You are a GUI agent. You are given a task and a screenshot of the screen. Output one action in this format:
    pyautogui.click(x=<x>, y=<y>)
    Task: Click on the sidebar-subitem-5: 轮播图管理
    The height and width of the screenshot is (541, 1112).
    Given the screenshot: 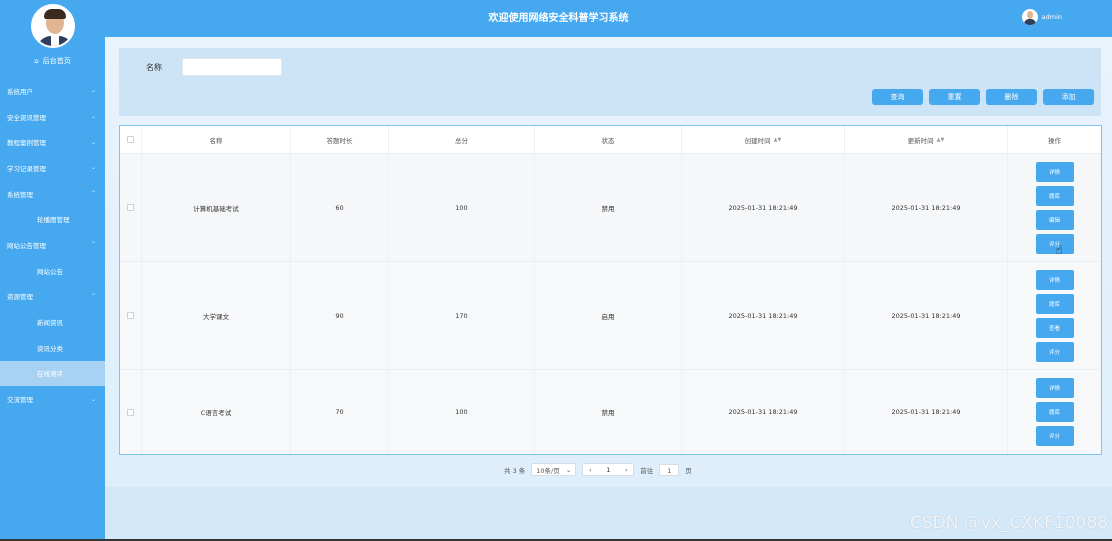 What is the action you would take?
    pyautogui.click(x=52, y=219)
    